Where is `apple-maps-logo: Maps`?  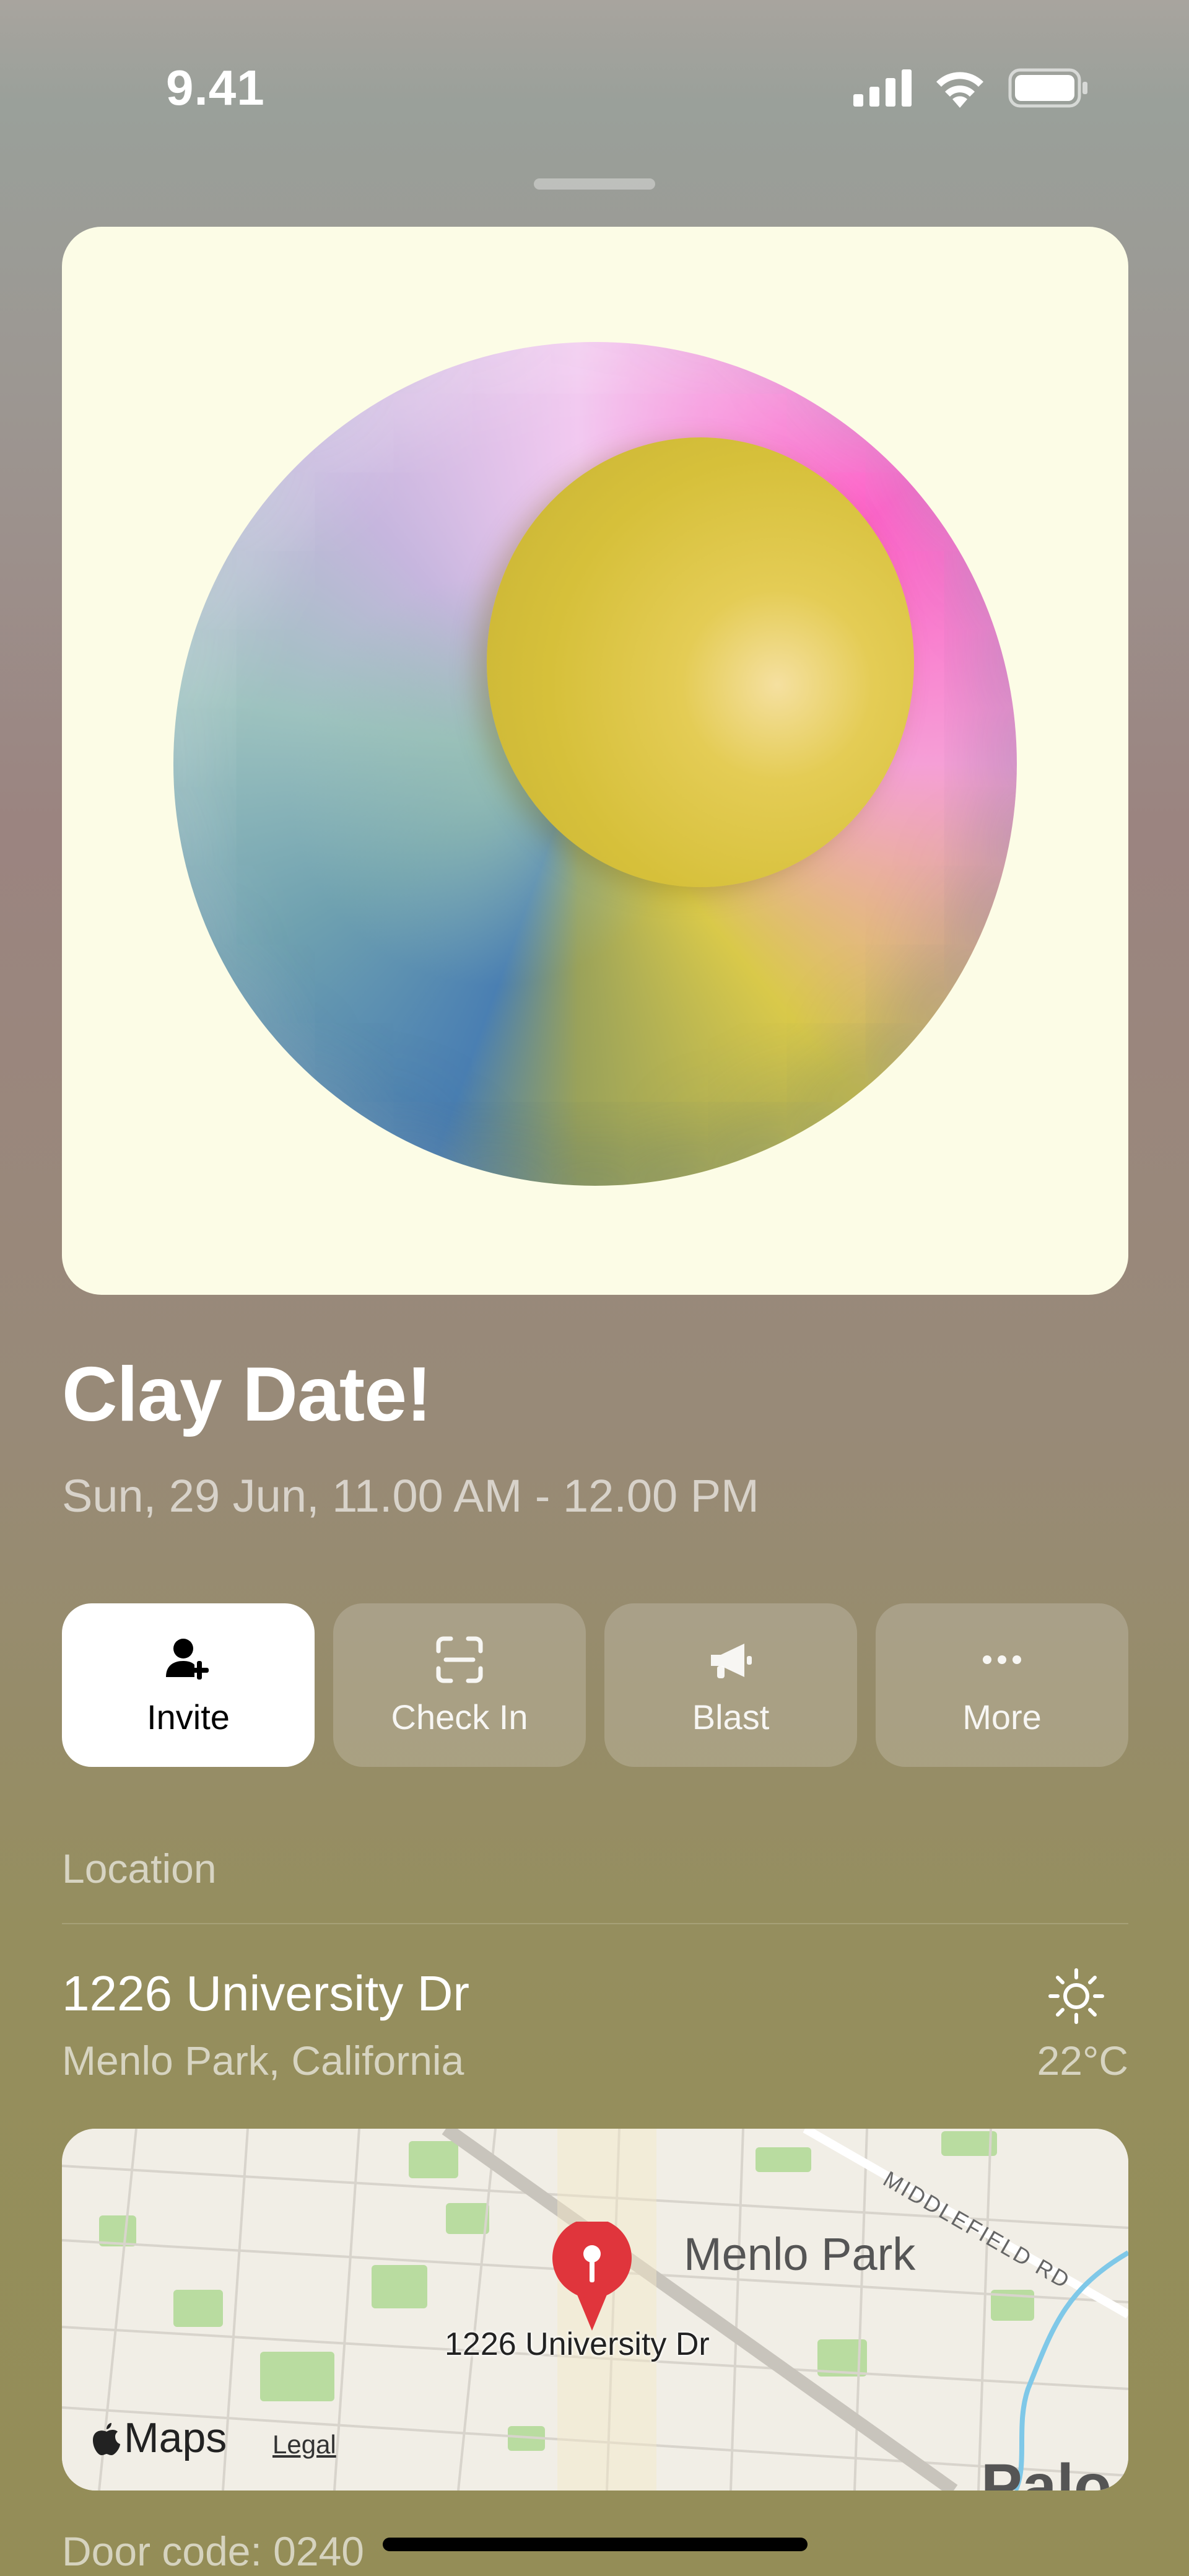 apple-maps-logo: Maps is located at coordinates (158, 2438).